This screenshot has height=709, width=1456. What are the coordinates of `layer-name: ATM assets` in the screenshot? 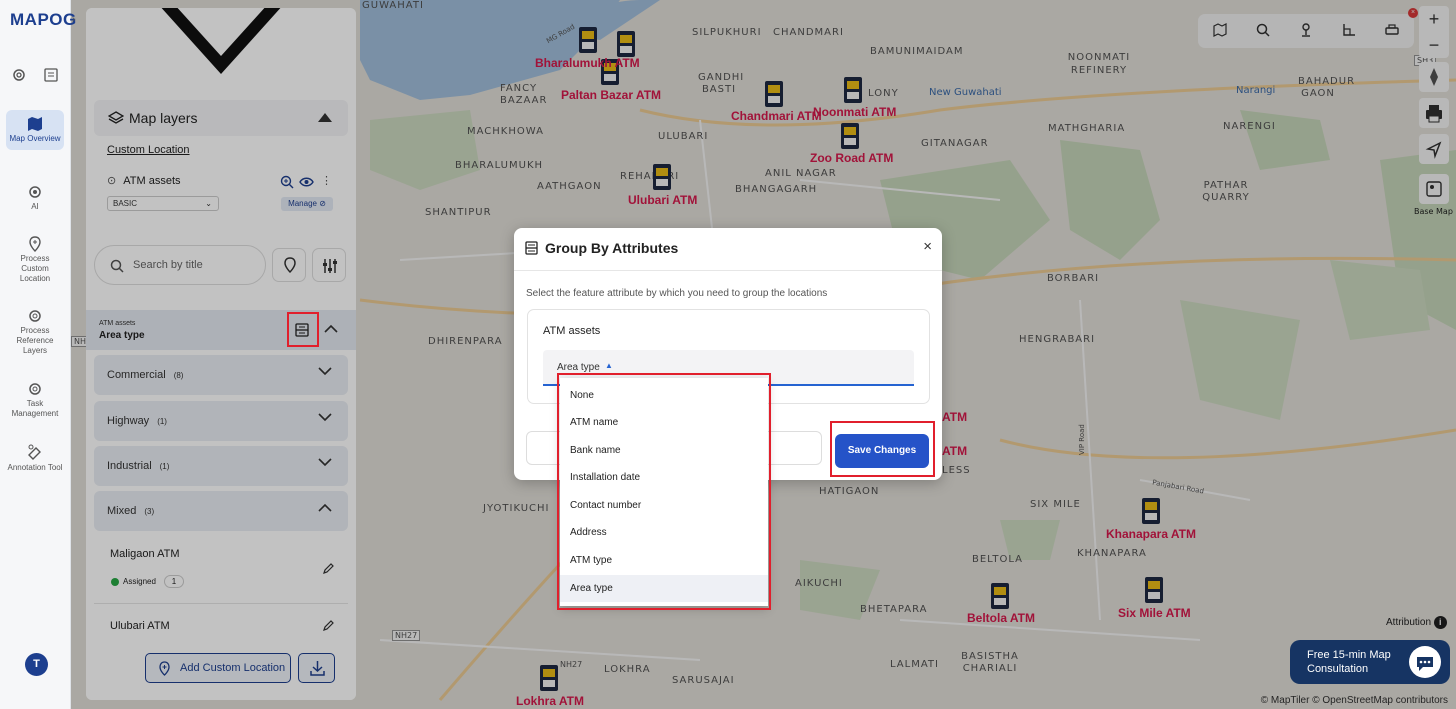 It's located at (152, 181).